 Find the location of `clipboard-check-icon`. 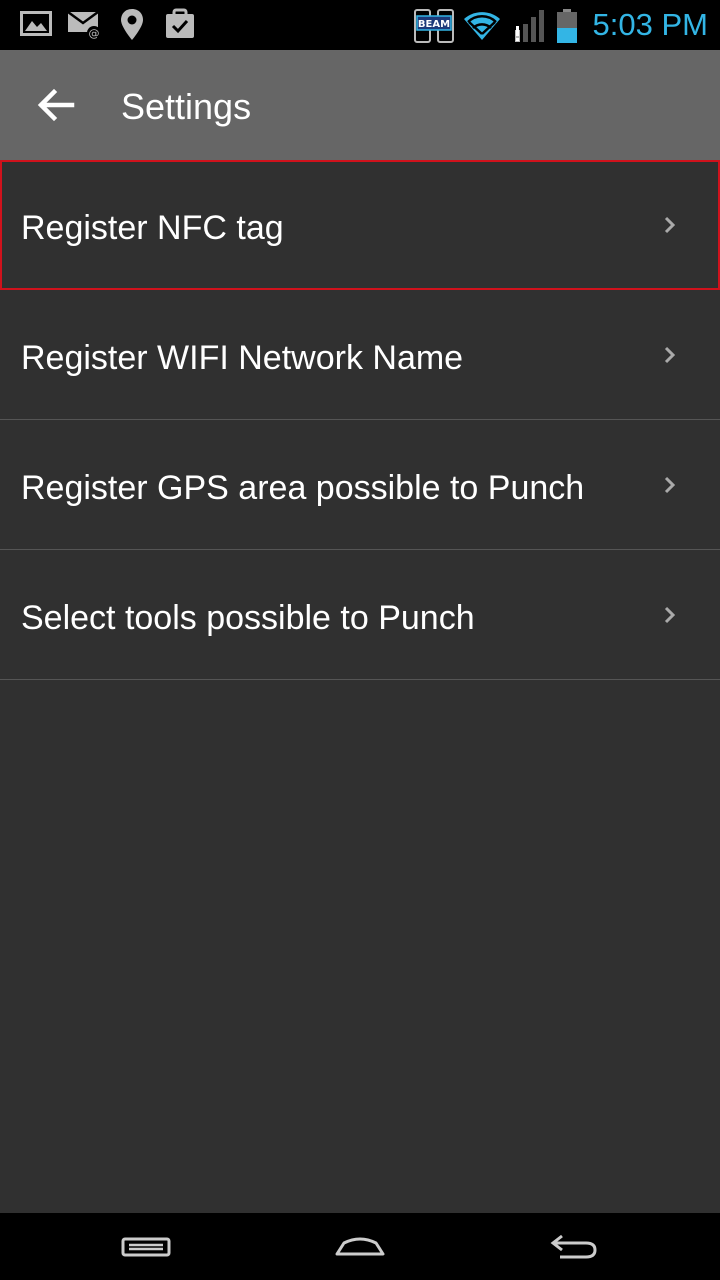

clipboard-check-icon is located at coordinates (180, 26).